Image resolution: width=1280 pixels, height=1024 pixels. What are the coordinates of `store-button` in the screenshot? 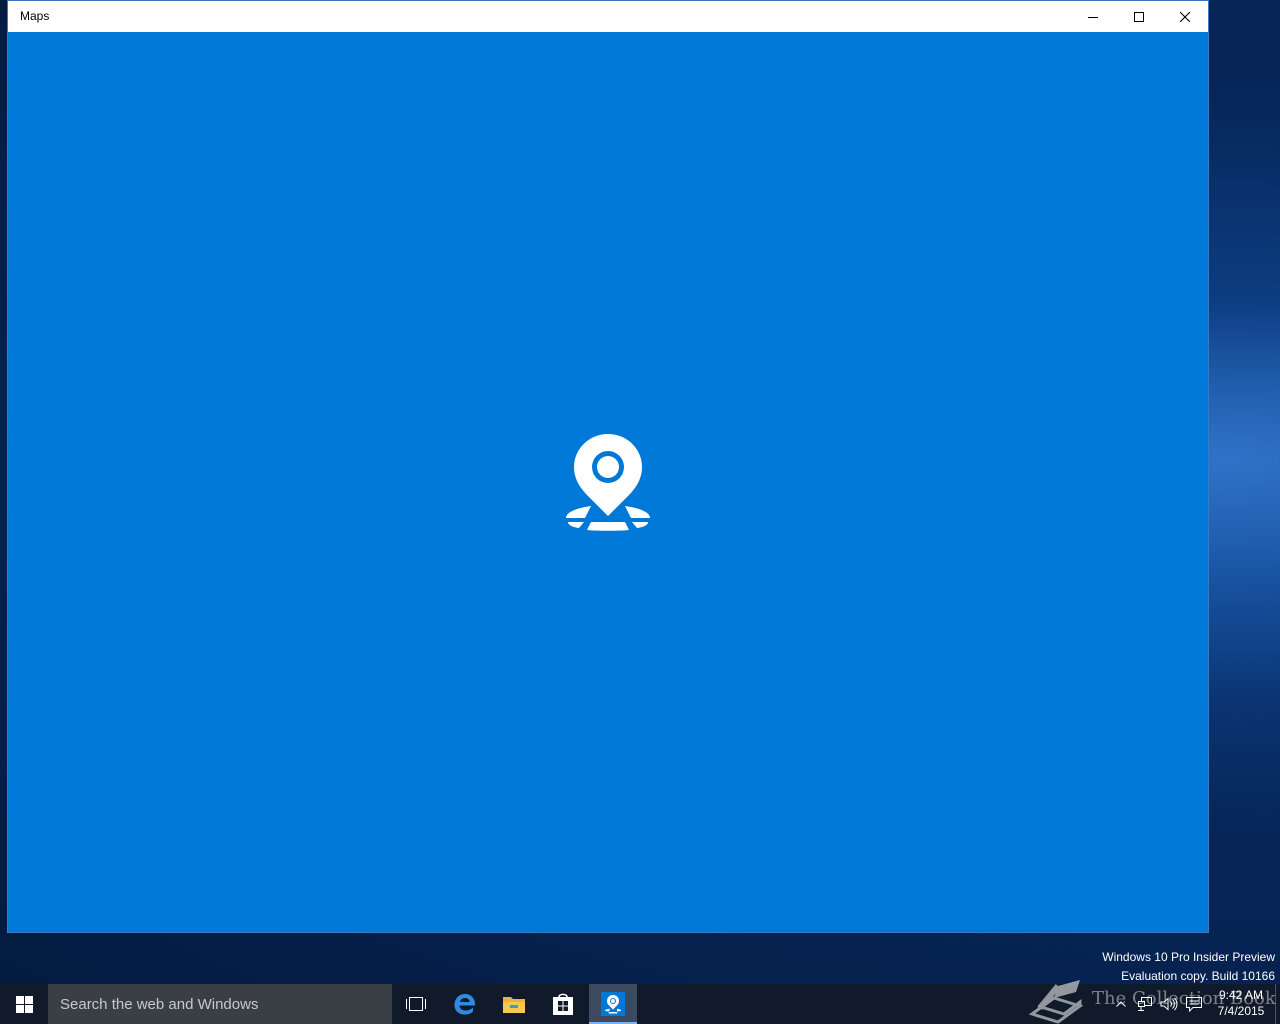 It's located at (563, 1004).